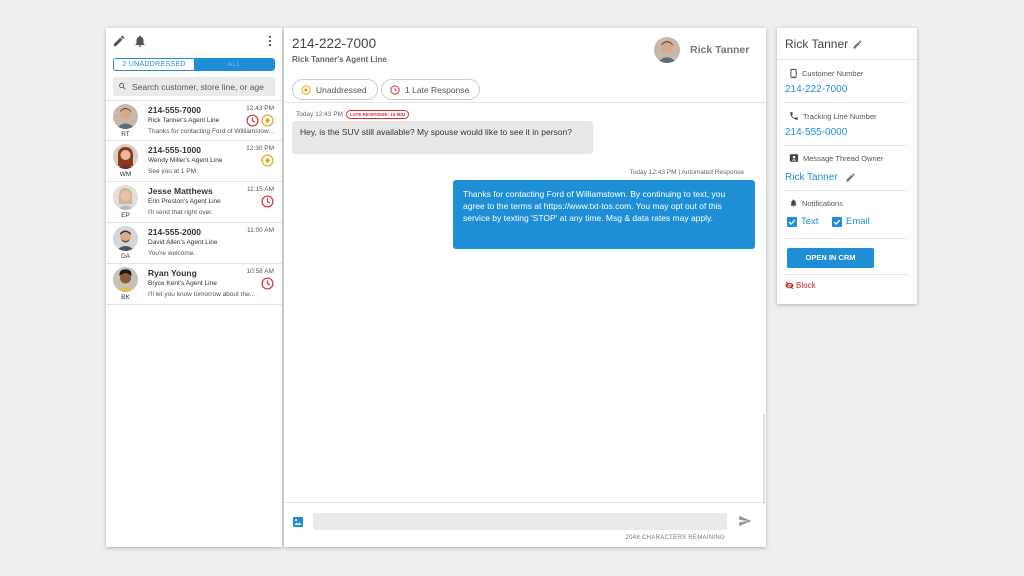 This screenshot has height=576, width=1024. What do you see at coordinates (667, 50) in the screenshot?
I see `owner-avatar` at bounding box center [667, 50].